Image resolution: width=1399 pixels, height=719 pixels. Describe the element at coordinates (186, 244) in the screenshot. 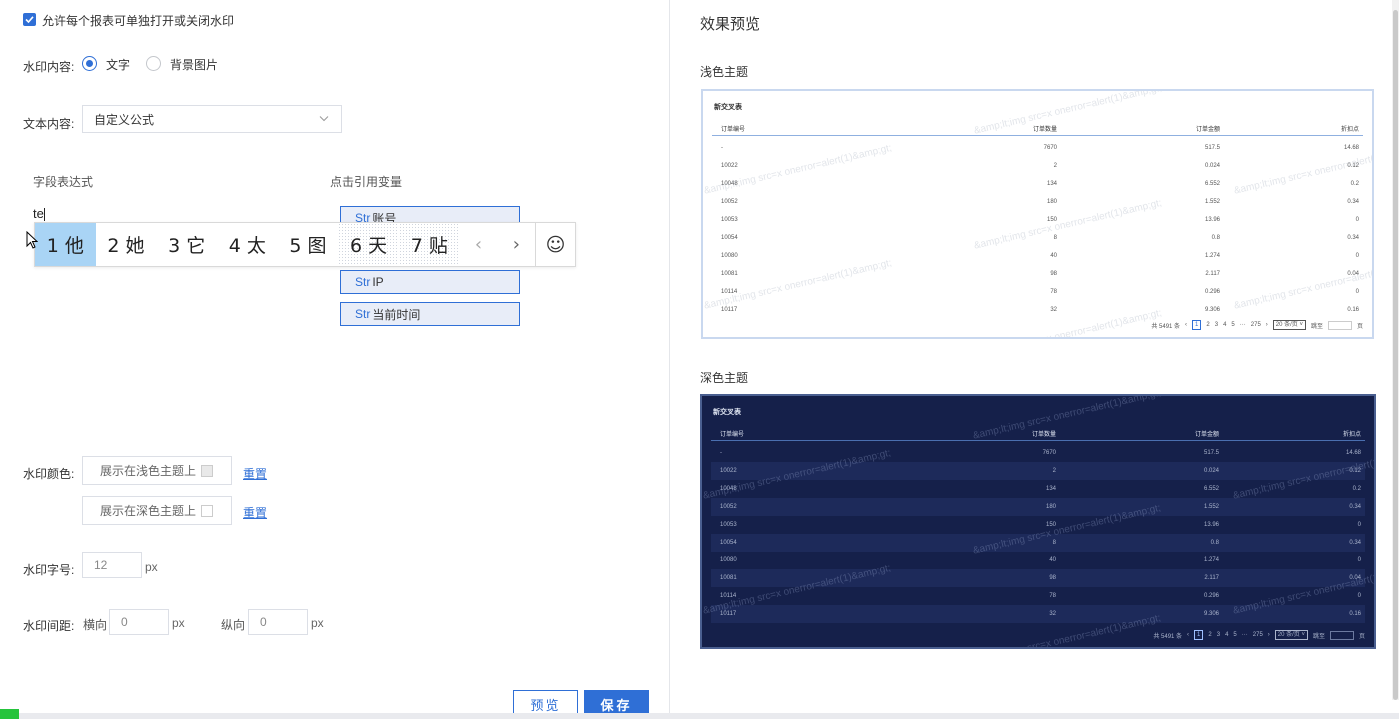

I see `ime-candidate: 3 它` at that location.